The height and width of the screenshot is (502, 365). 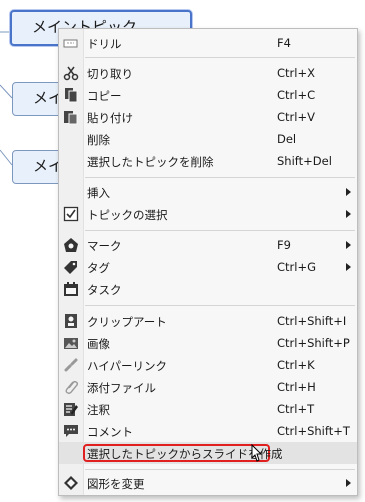 What do you see at coordinates (208, 117) in the screenshot?
I see `menu-item-paste: 貼り付け Ctrl+V` at bounding box center [208, 117].